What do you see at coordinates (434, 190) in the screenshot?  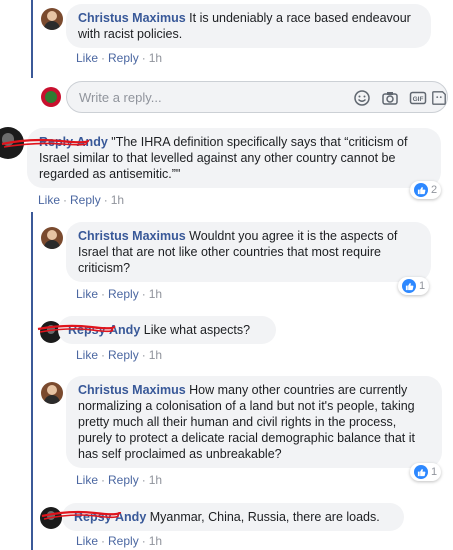 I see `reaction-number: 2` at bounding box center [434, 190].